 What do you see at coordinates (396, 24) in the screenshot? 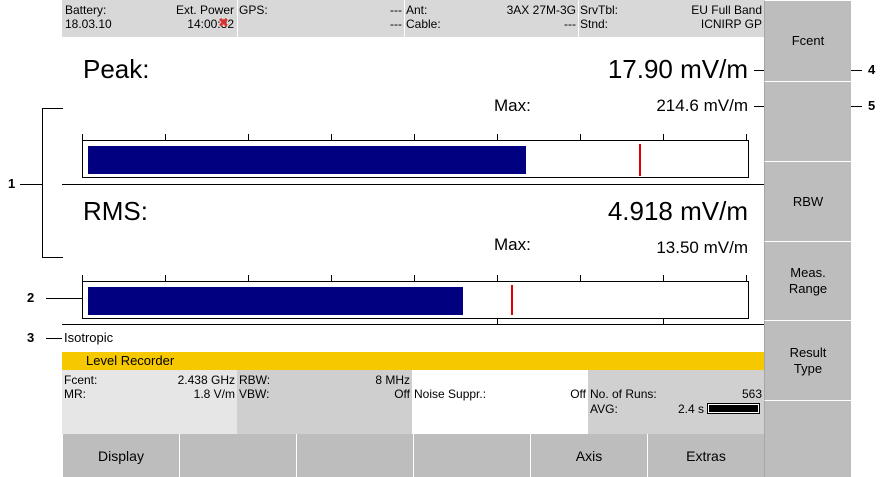
I see `cable-value-left: ---` at bounding box center [396, 24].